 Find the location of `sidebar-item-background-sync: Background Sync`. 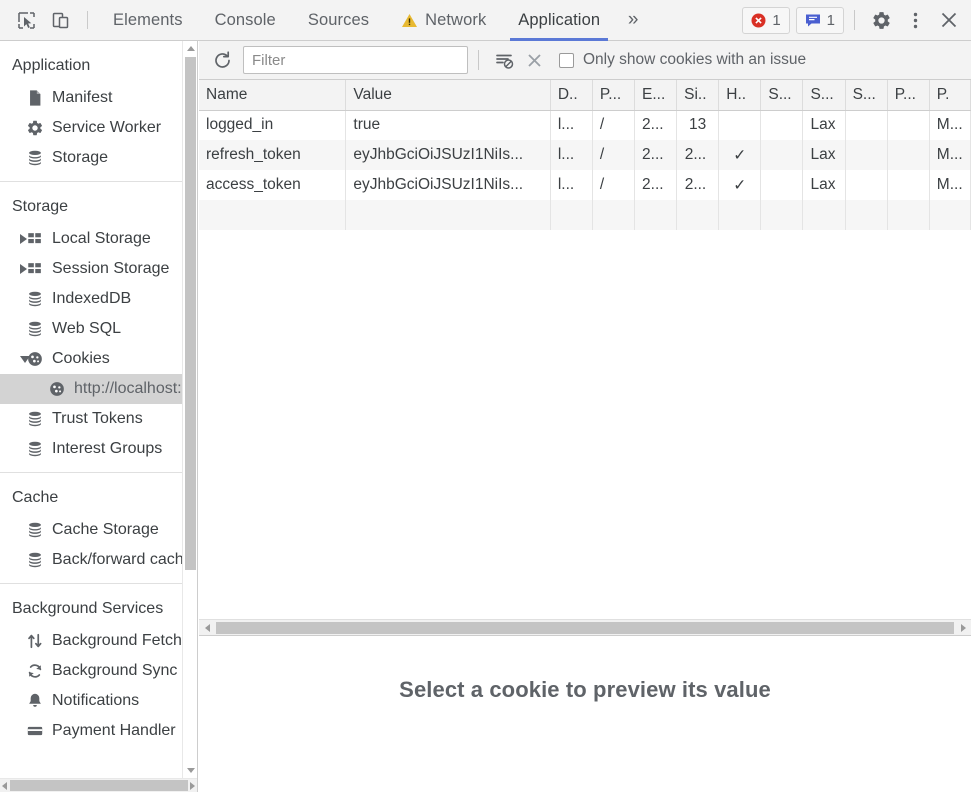

sidebar-item-background-sync: Background Sync is located at coordinates (91, 671).